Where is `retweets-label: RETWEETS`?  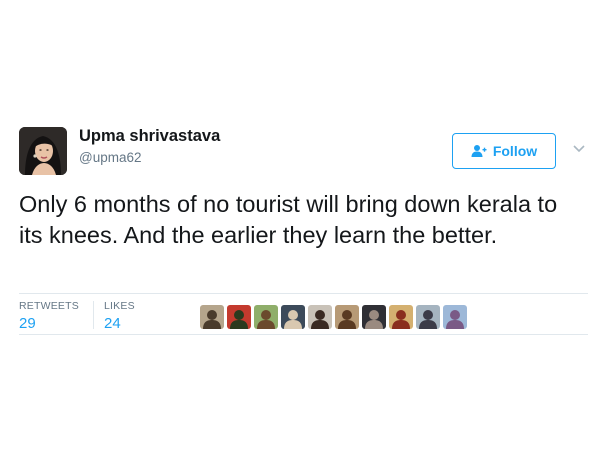
retweets-label: RETWEETS is located at coordinates (49, 306).